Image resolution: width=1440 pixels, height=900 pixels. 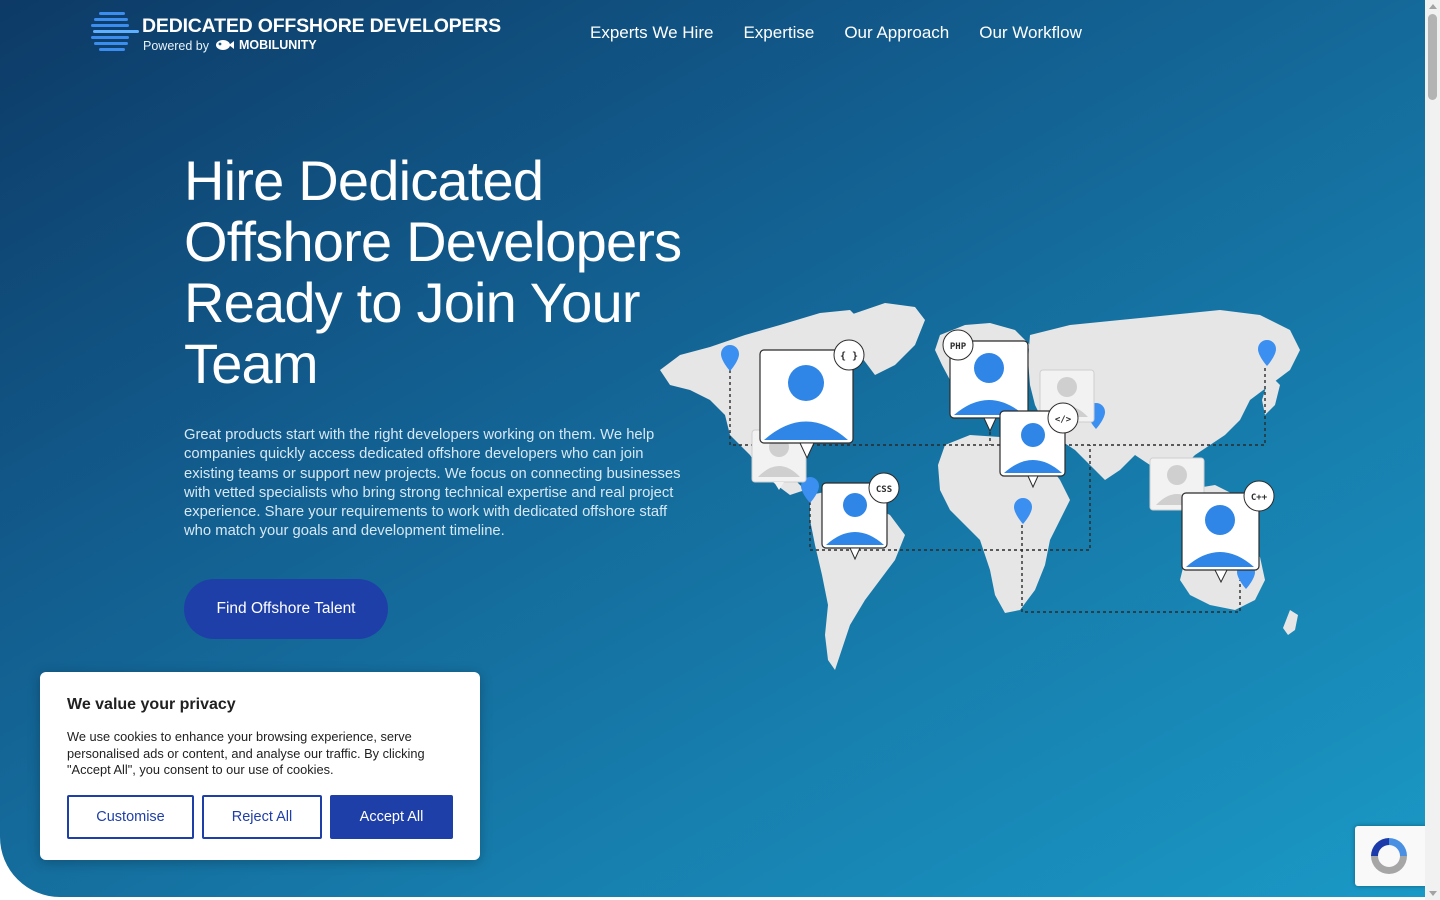 What do you see at coordinates (176, 46) in the screenshot?
I see `powered-by-label: Powered by` at bounding box center [176, 46].